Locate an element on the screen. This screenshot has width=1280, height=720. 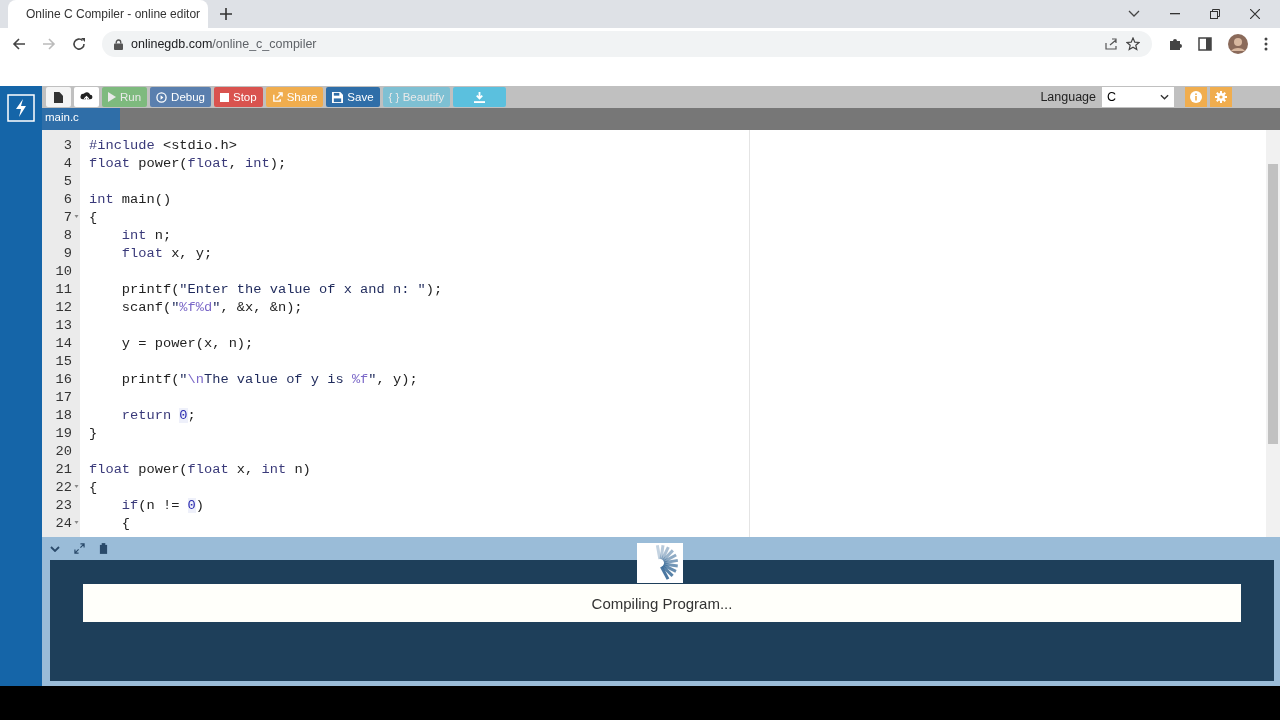
address-field: onlinegdb.com/online_c_compiler is located at coordinates (627, 44).